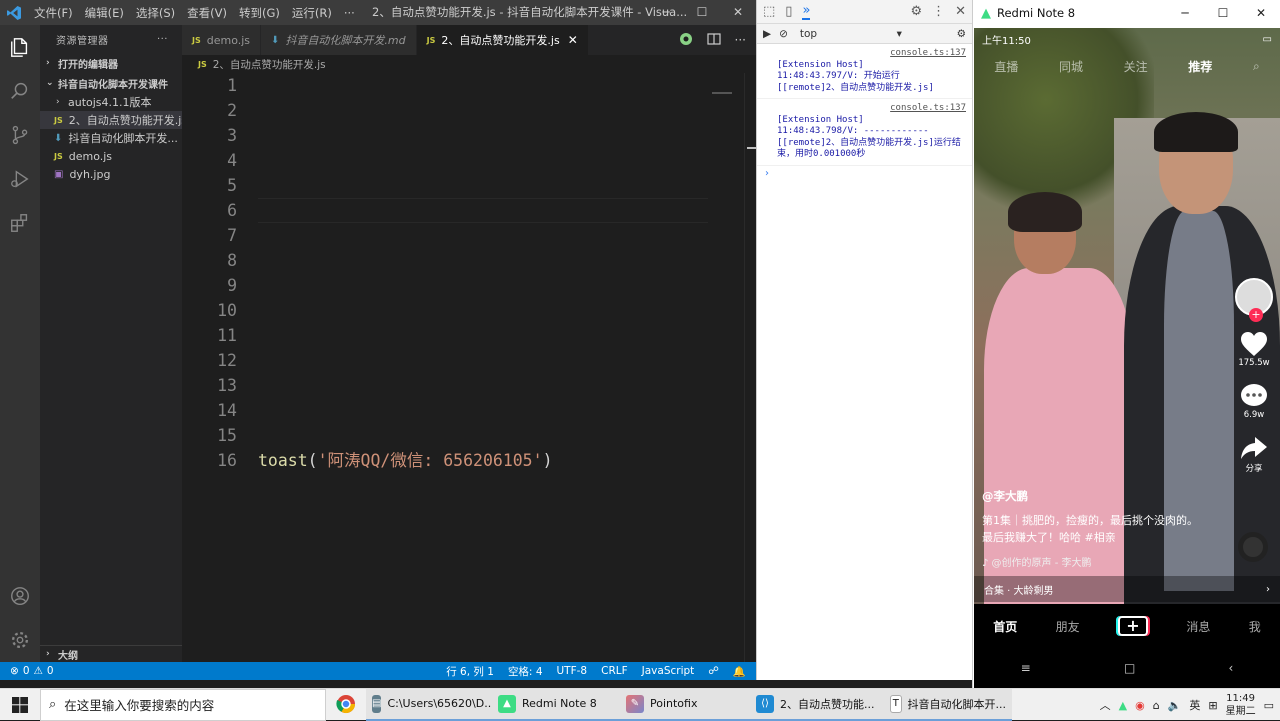  I want to click on nav-friends: 朋友, so click(1068, 626).